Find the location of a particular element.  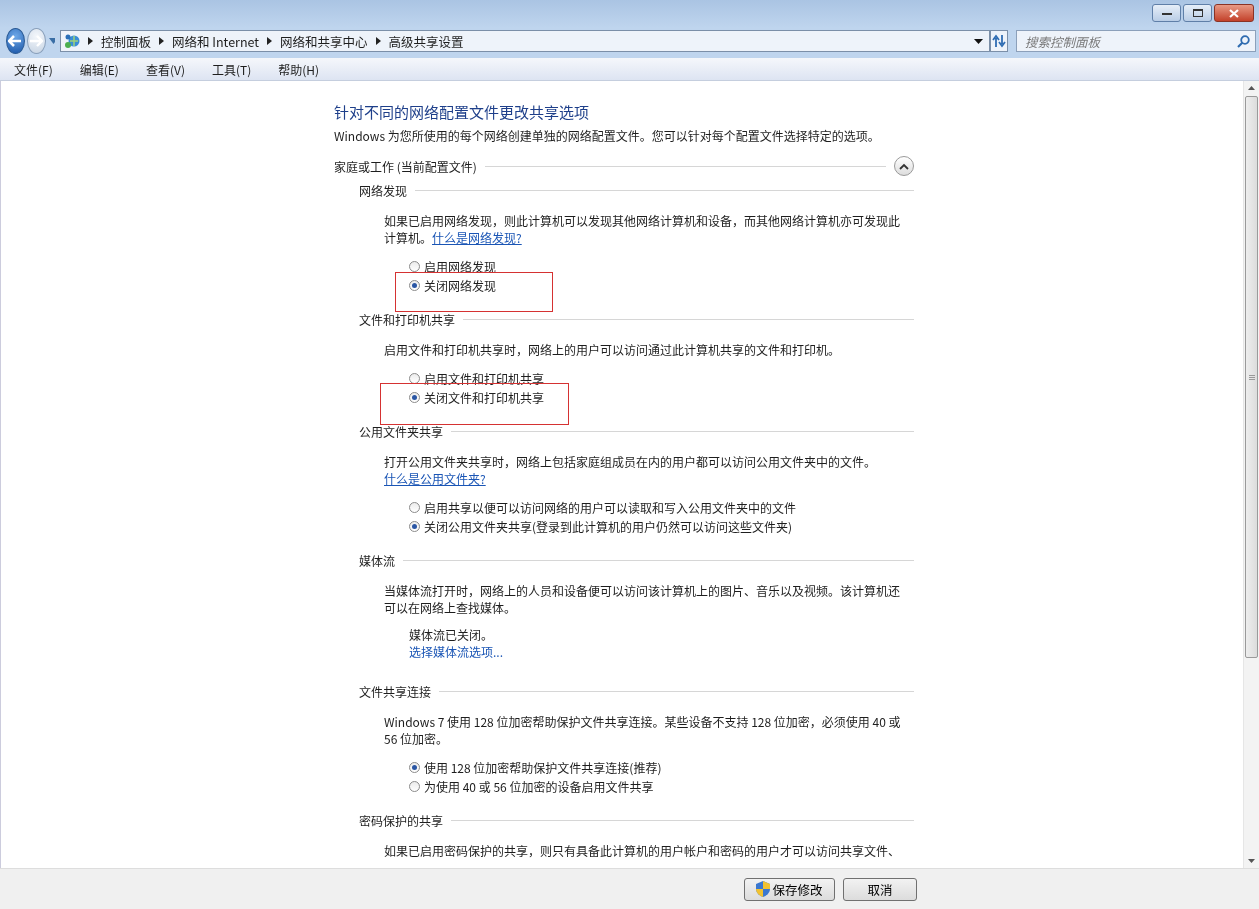

option-label: 启用共享以便可以访问网络的用户可以读取和写入公用文件夹中的文件 is located at coordinates (610, 507).